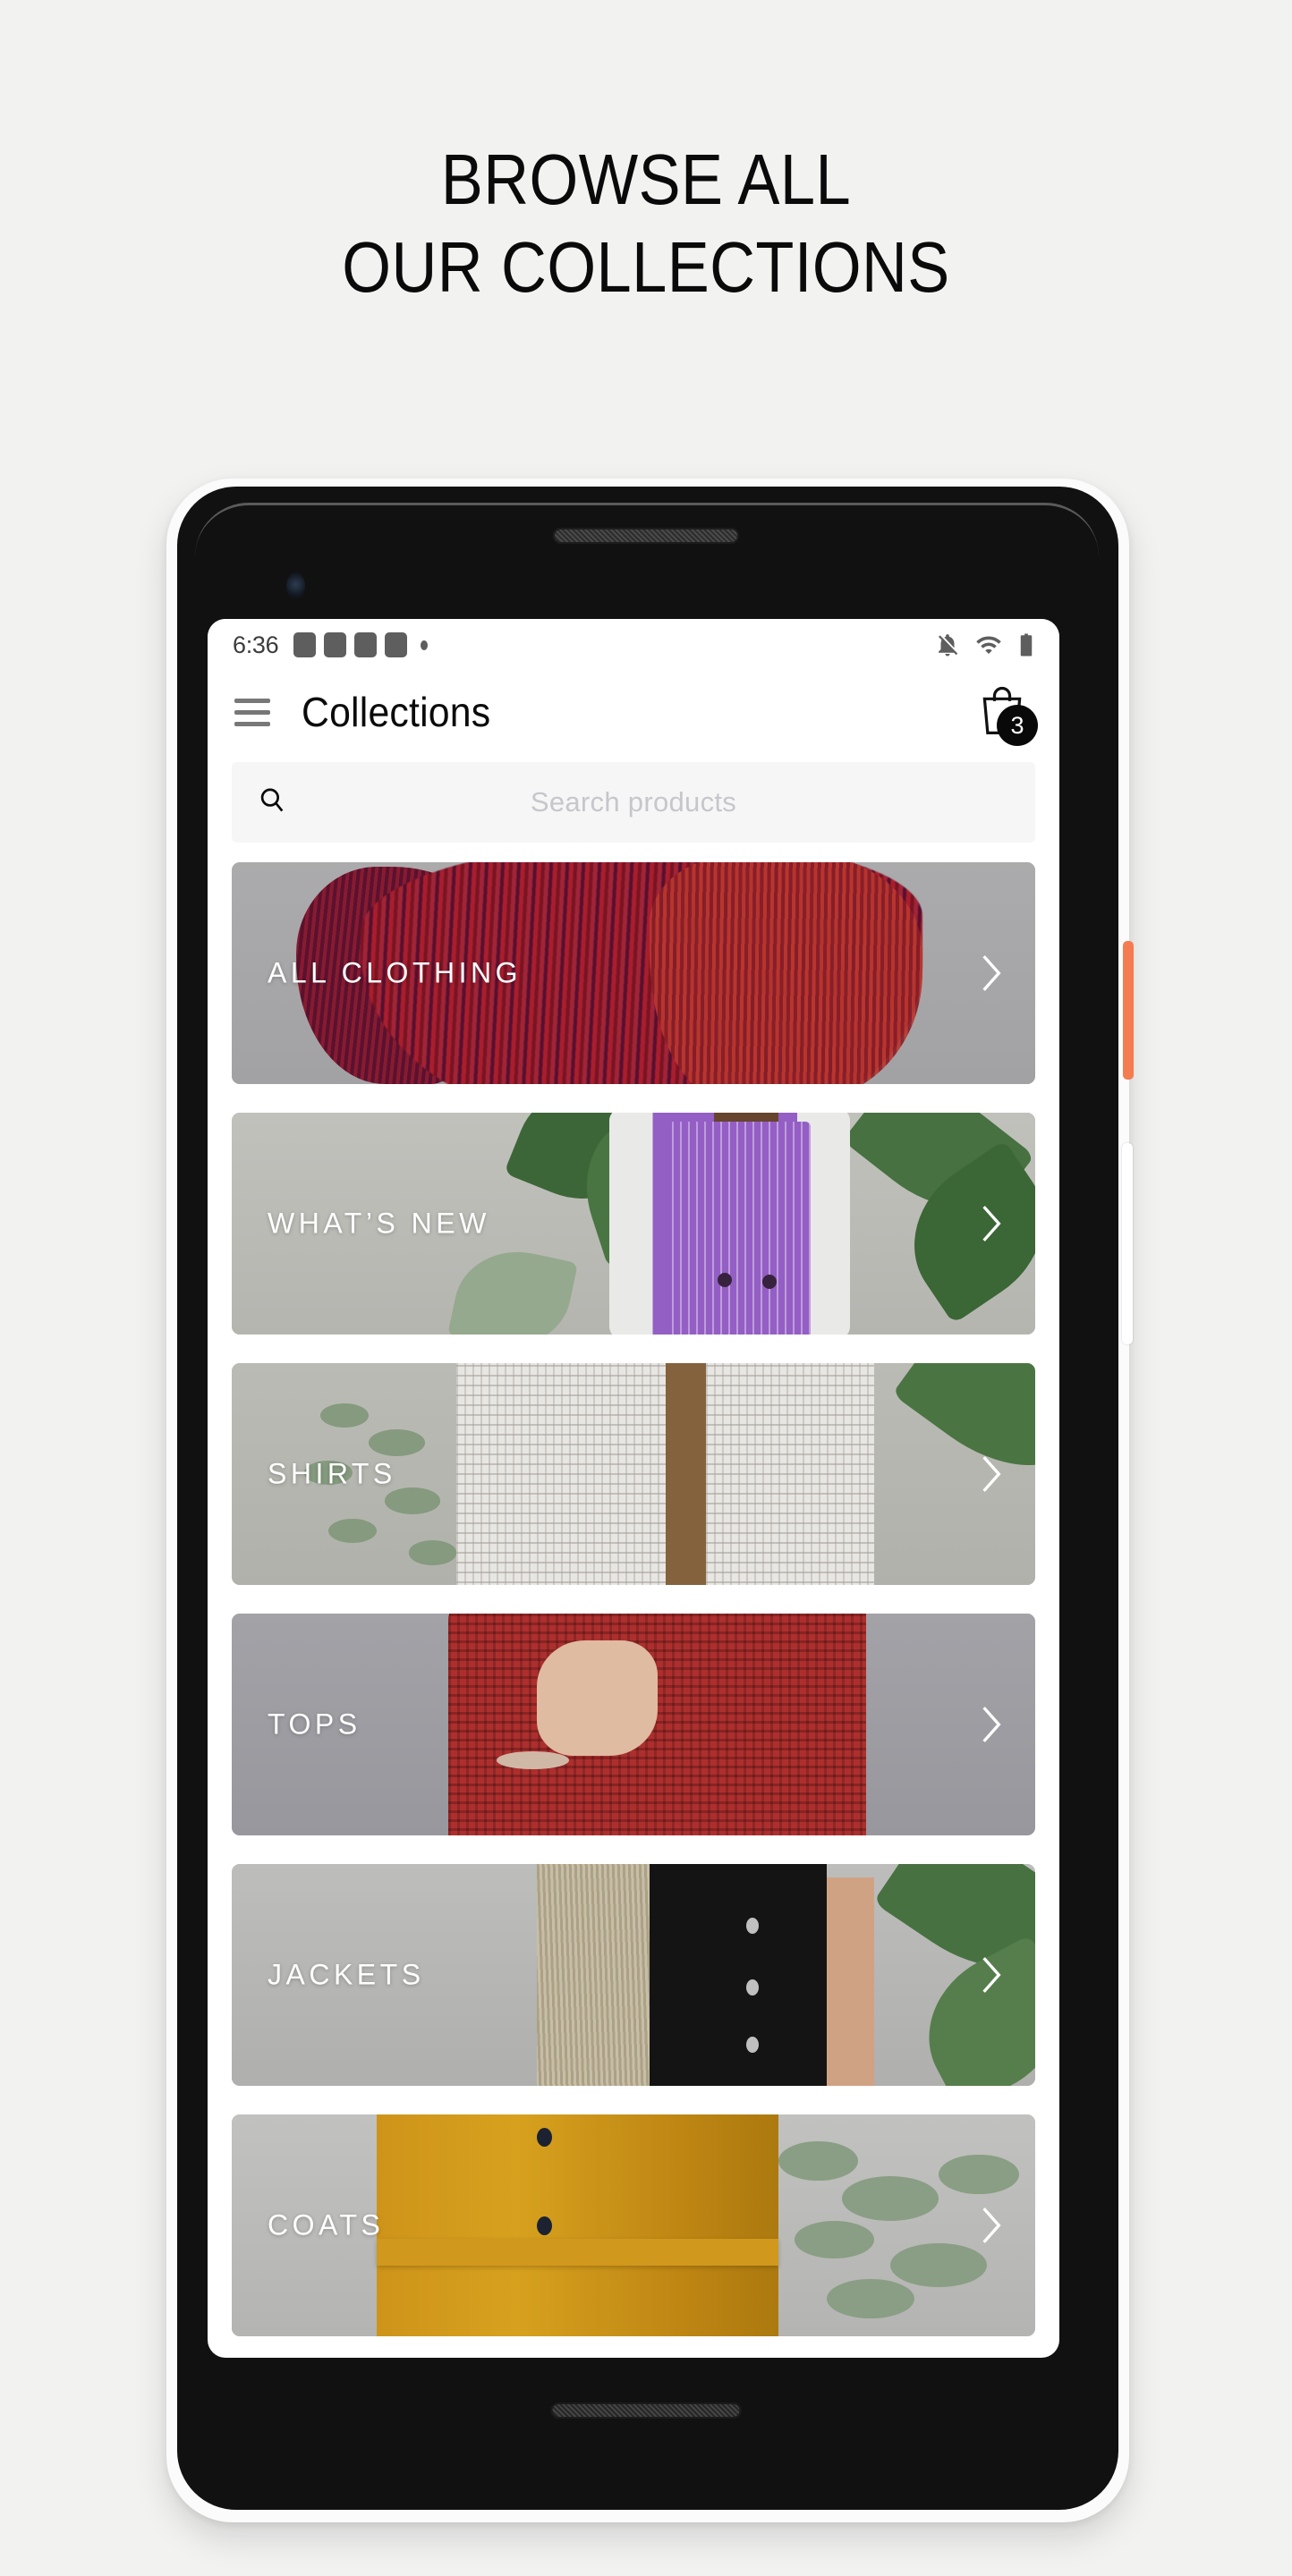  I want to click on collection-label: SHIRTS, so click(332, 1473).